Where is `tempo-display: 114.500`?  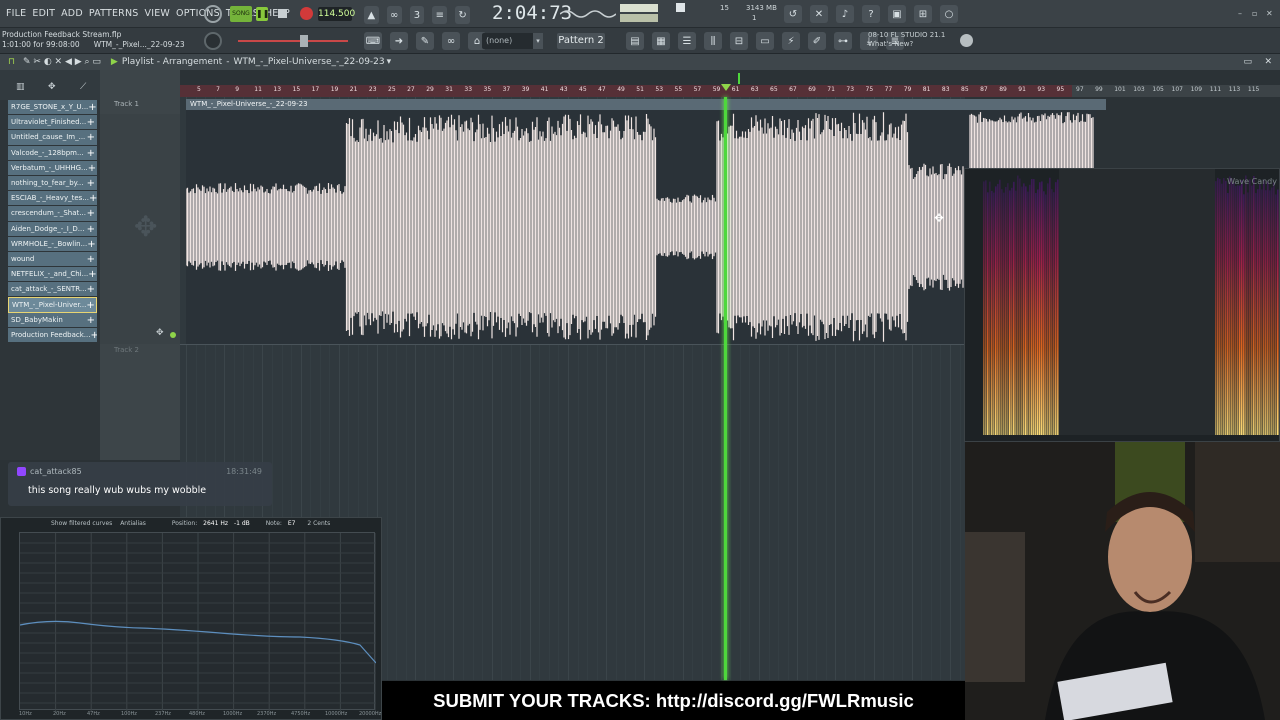
tempo-display: 114.500 is located at coordinates (336, 14).